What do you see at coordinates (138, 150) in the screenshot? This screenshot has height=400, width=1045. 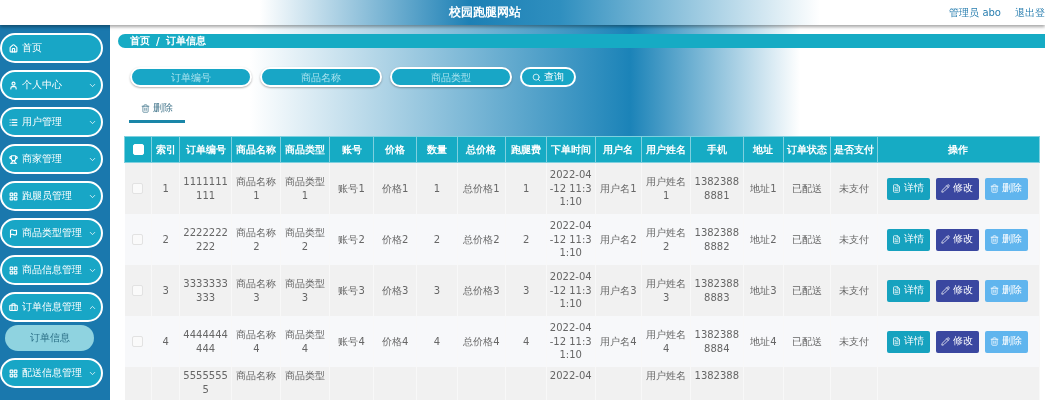 I see `select-all-checkbox` at bounding box center [138, 150].